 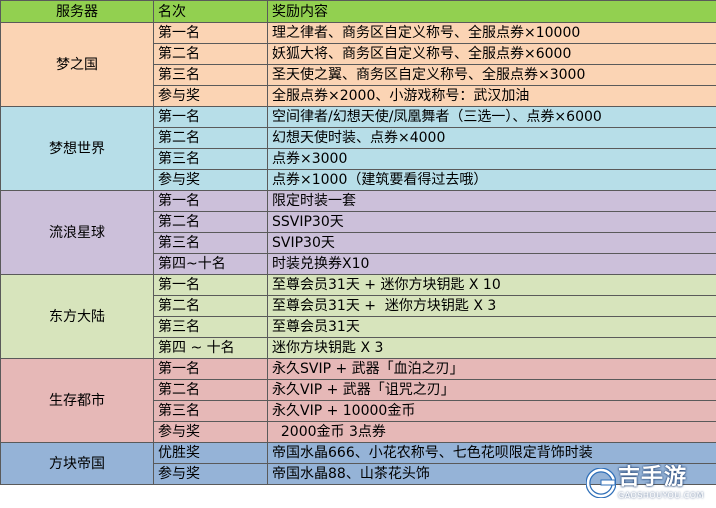 What do you see at coordinates (210, 264) in the screenshot?
I see `rank-cell: 第四~十名` at bounding box center [210, 264].